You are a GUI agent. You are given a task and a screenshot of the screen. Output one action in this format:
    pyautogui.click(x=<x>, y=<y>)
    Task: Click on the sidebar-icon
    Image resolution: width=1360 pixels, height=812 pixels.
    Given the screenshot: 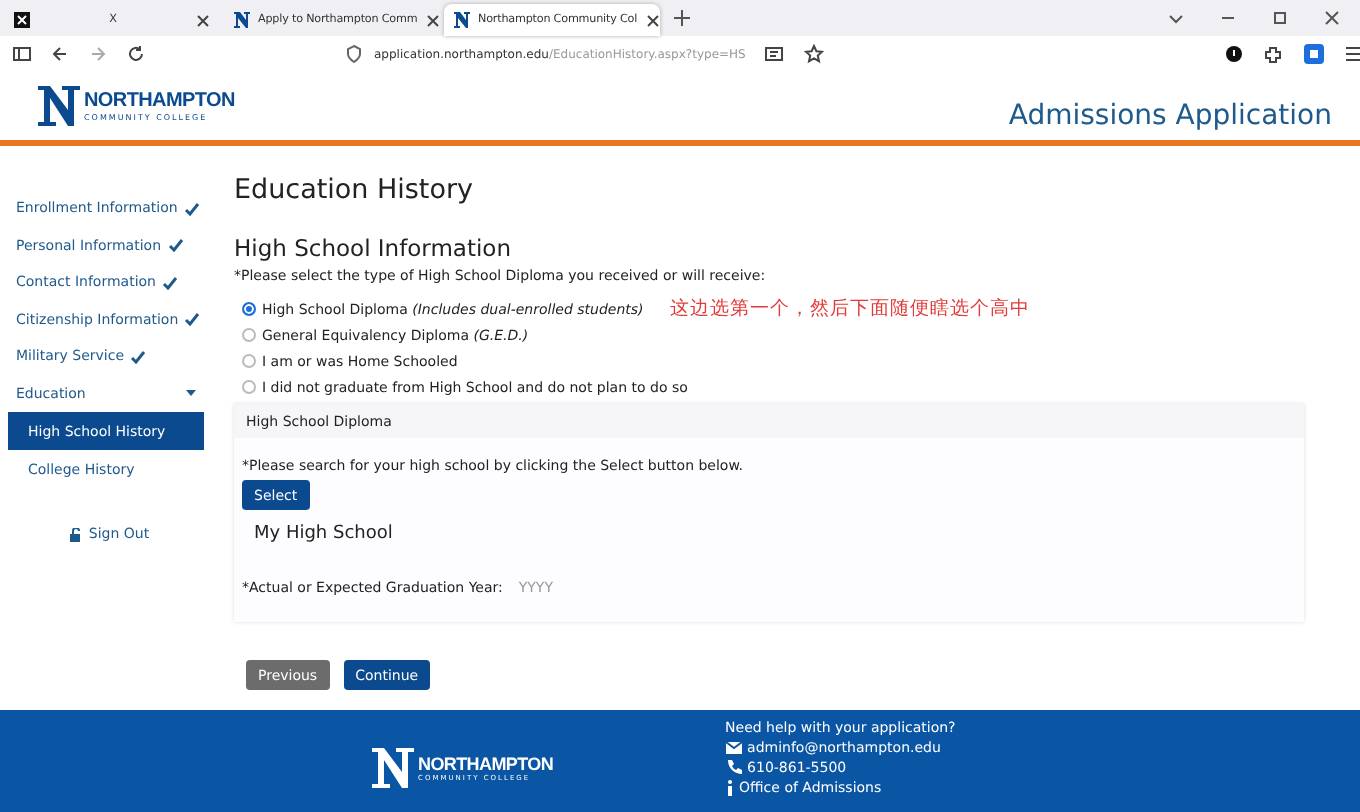 What is the action you would take?
    pyautogui.click(x=22, y=54)
    